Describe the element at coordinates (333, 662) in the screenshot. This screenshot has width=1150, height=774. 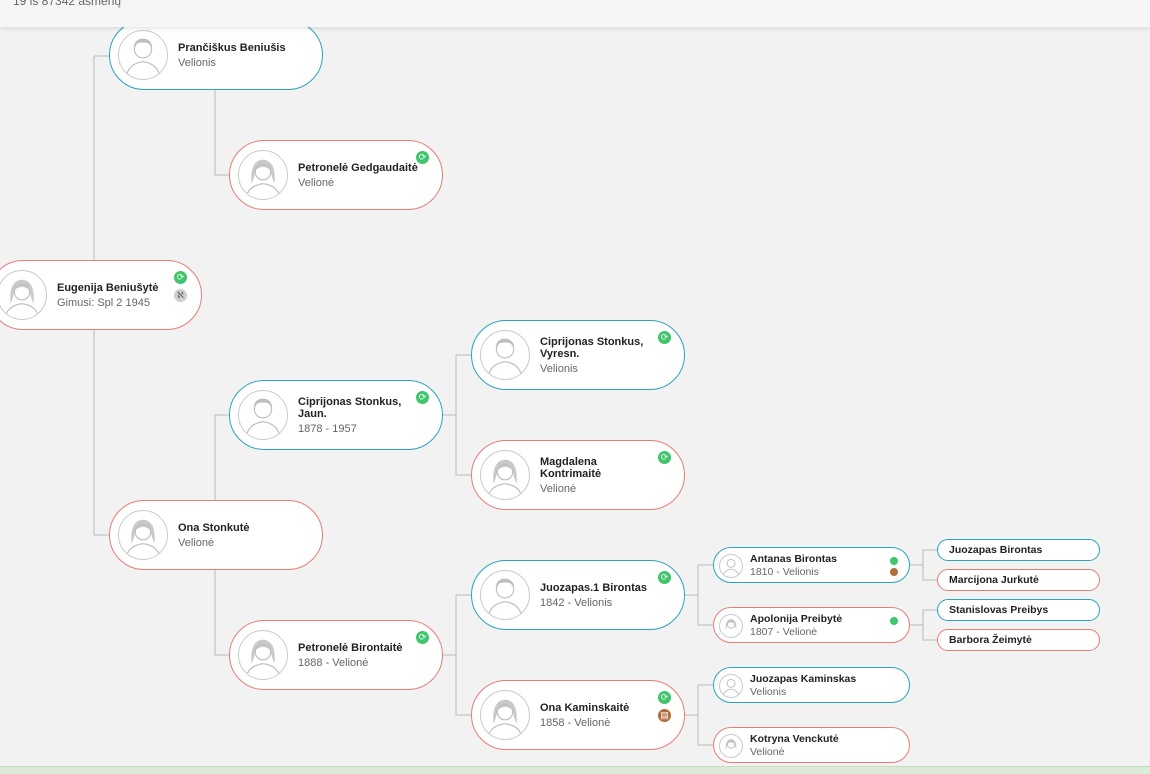
I see `person-dates: 1888 - Velionė` at that location.